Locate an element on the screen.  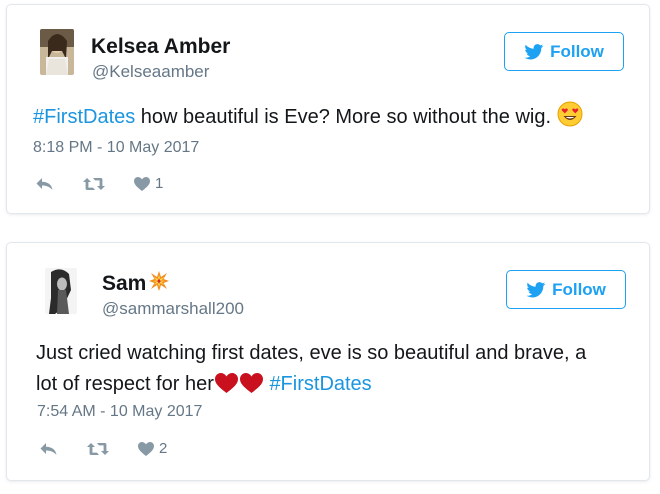
user-name: Sam is located at coordinates (136, 284).